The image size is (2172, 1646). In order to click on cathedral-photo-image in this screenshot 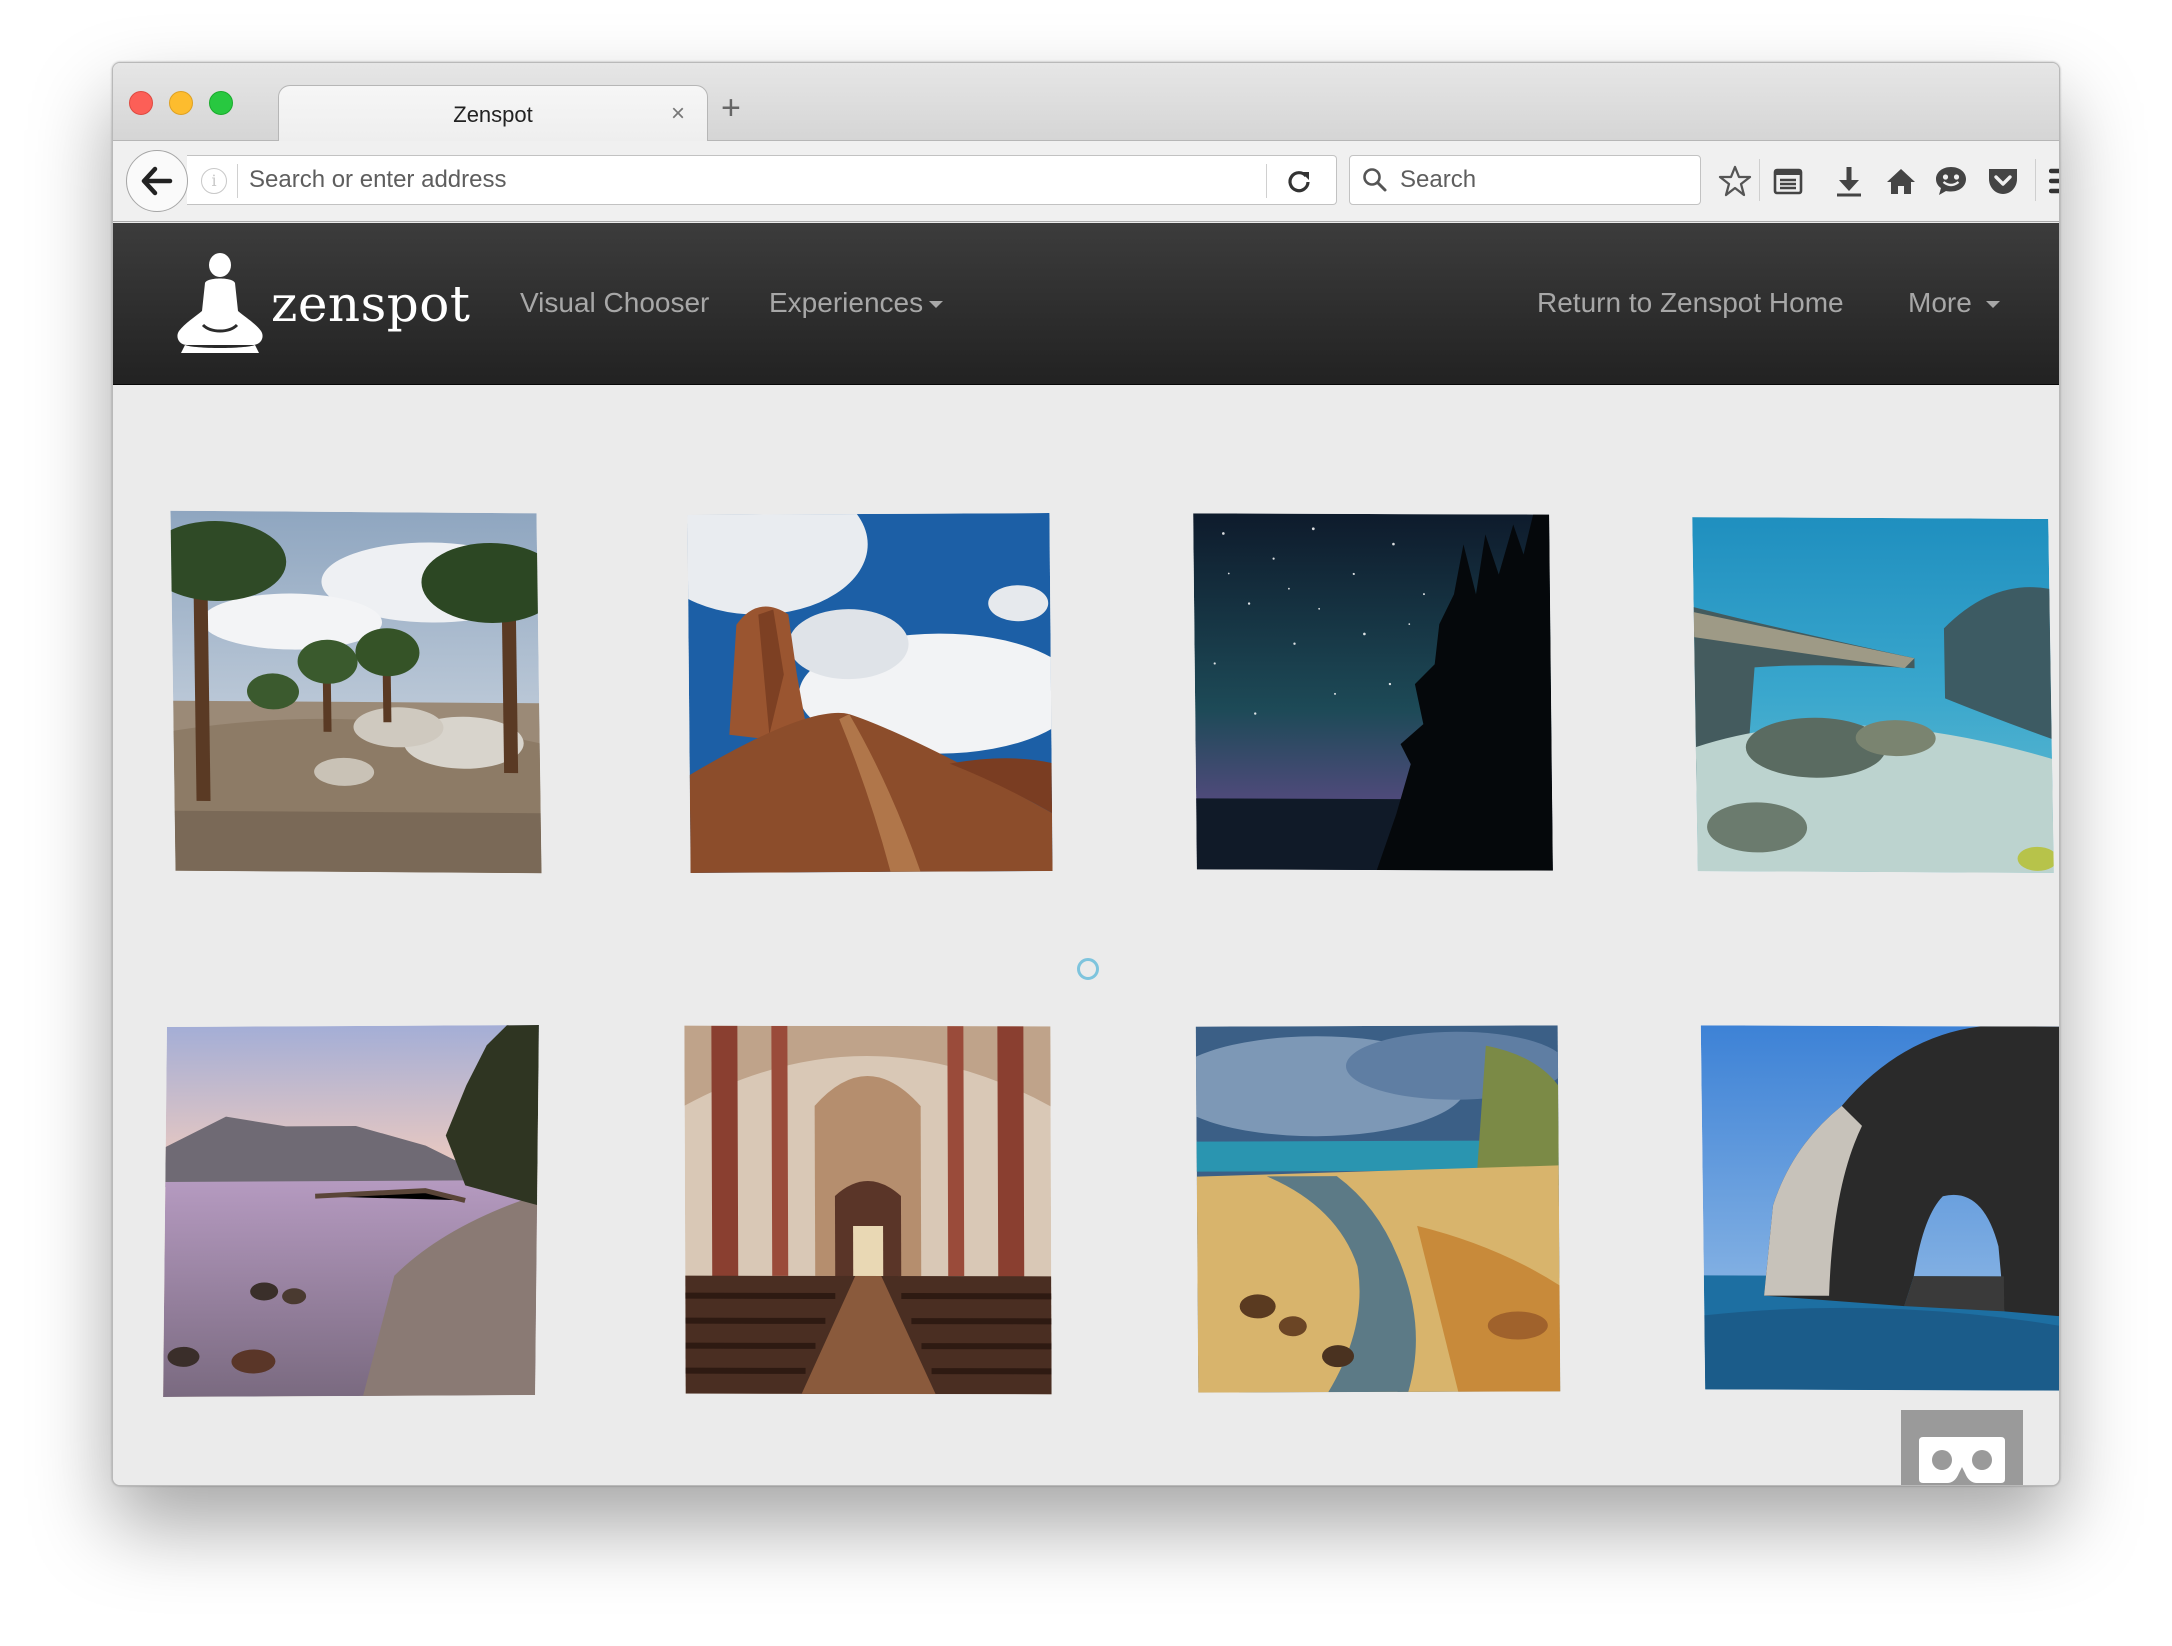, I will do `click(868, 1210)`.